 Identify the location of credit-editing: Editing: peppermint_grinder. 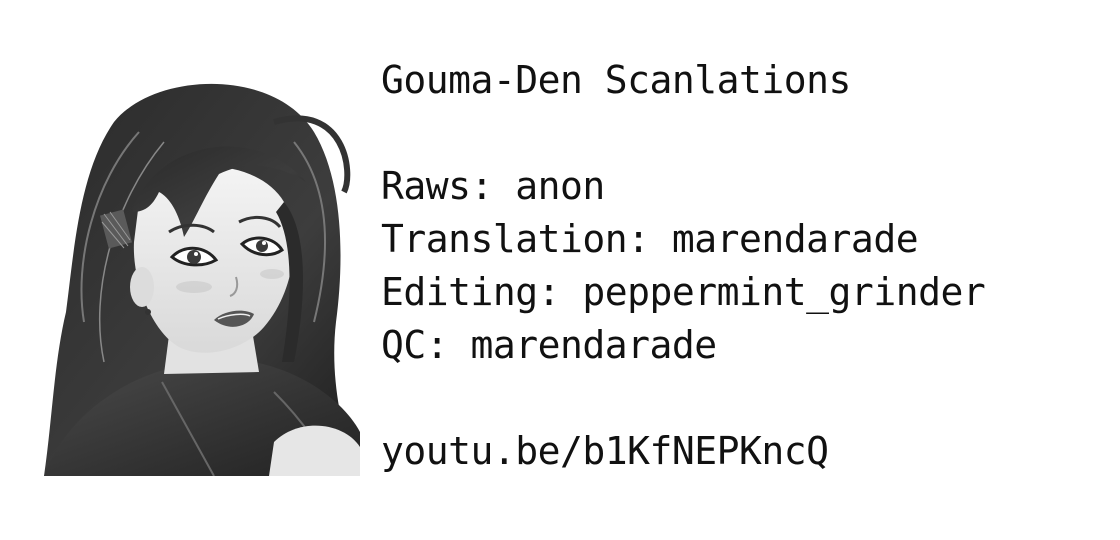
(683, 292).